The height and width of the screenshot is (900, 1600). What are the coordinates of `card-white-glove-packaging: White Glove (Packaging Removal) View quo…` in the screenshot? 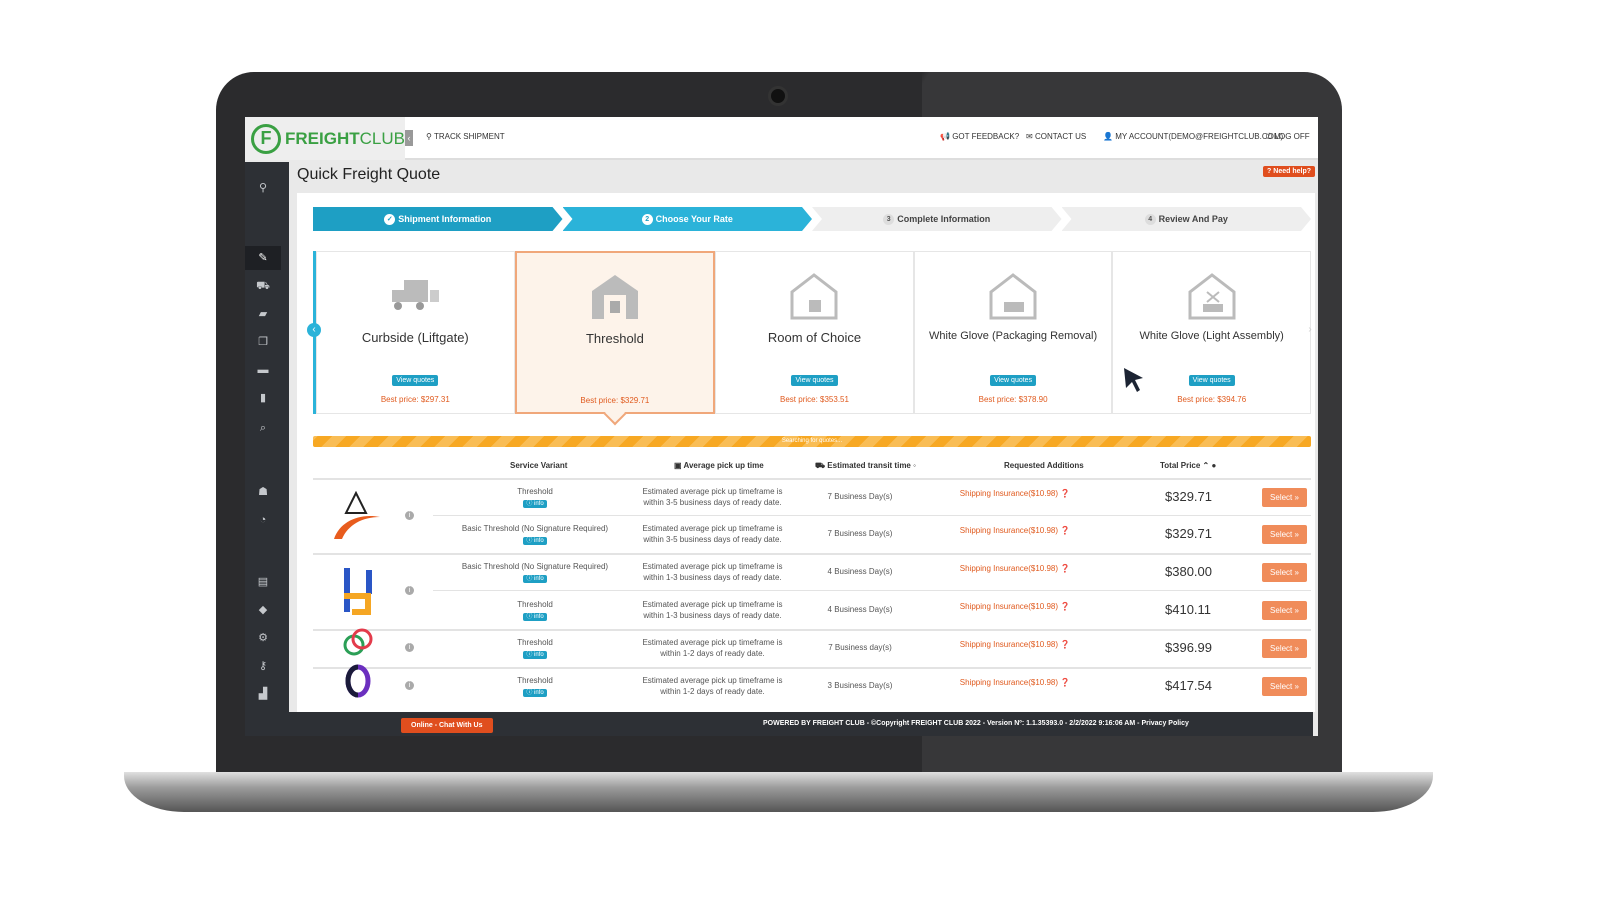 It's located at (1013, 332).